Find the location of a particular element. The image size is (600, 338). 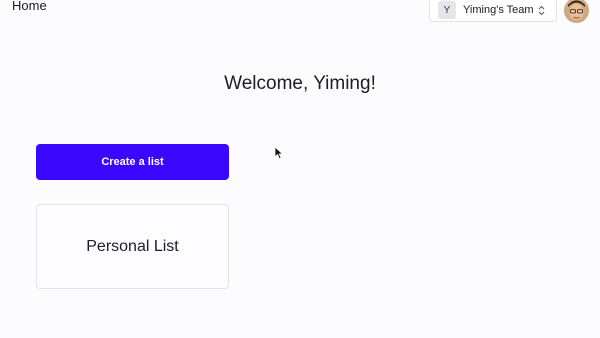

mouse-cursor-icon is located at coordinates (279, 153).